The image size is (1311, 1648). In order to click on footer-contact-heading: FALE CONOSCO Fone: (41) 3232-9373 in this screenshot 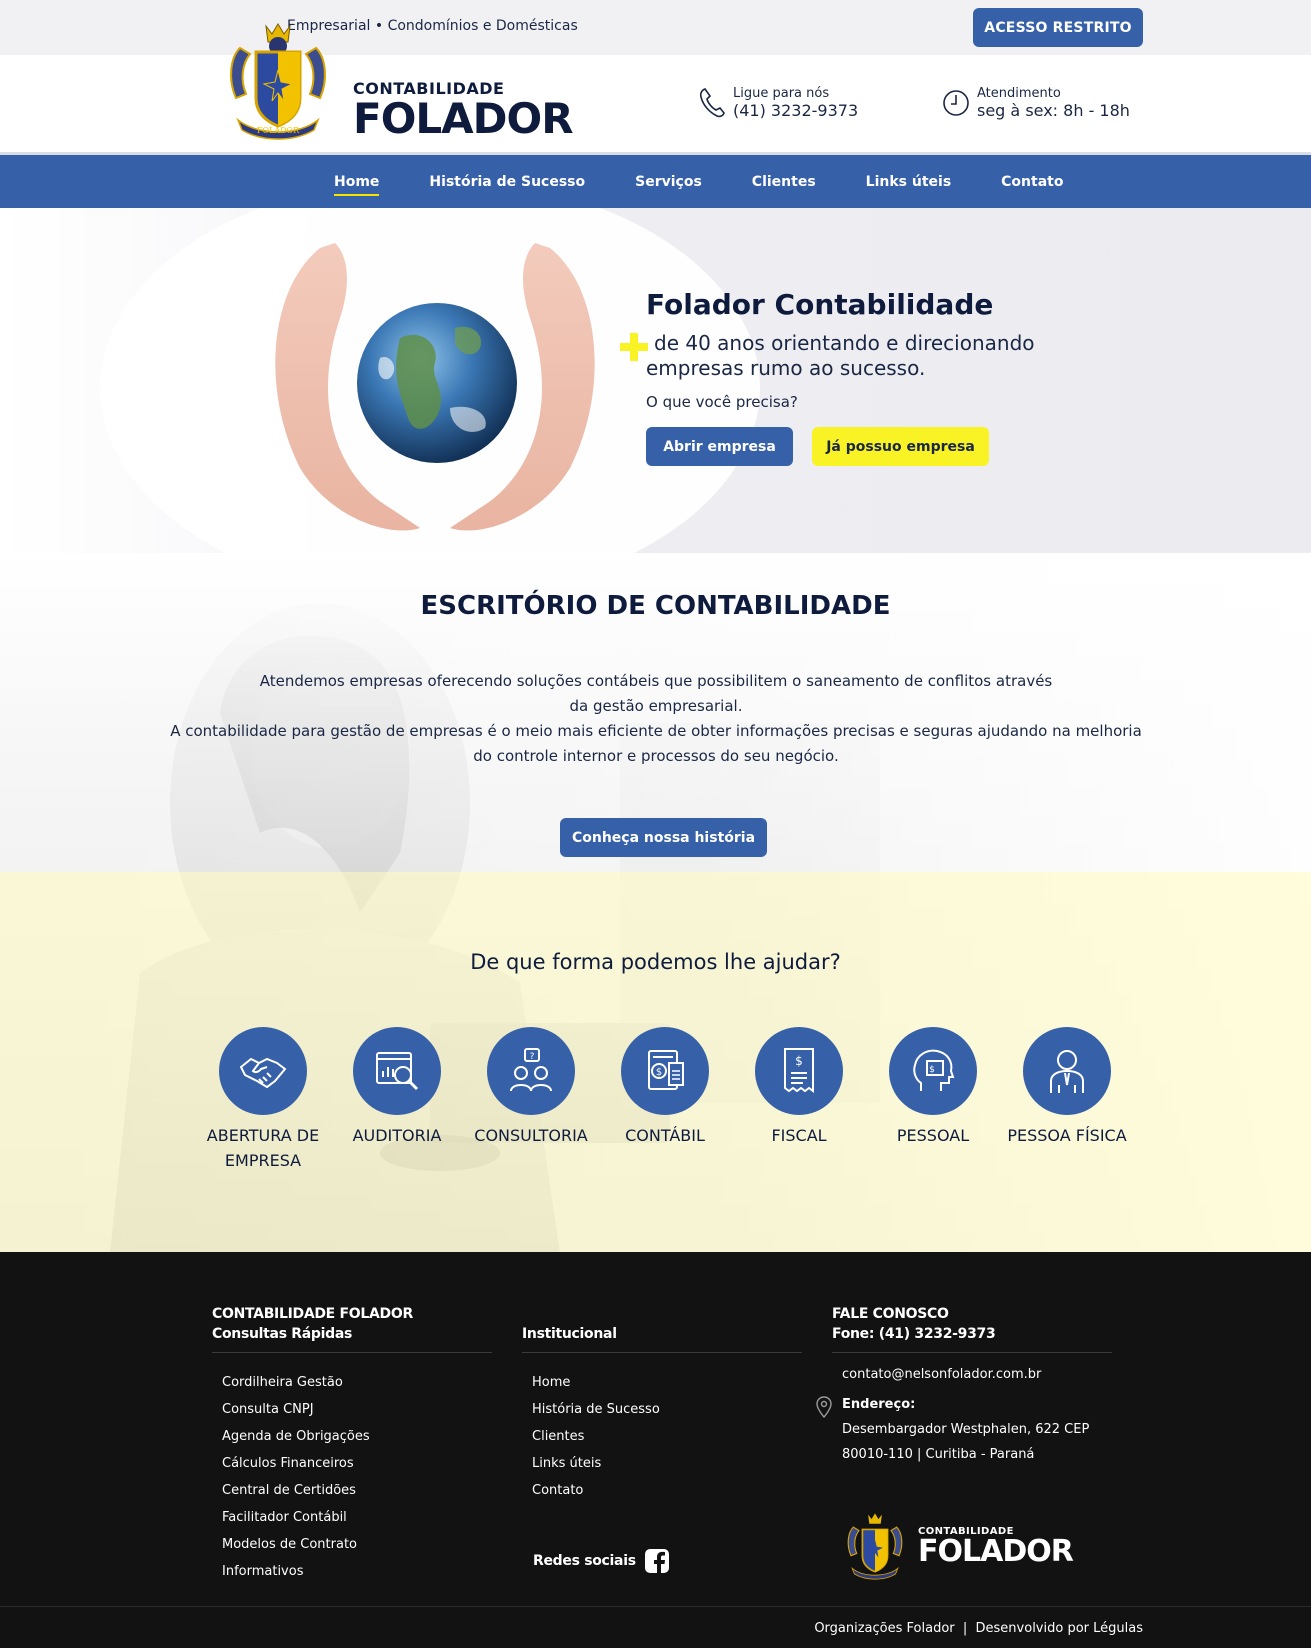, I will do `click(972, 1328)`.